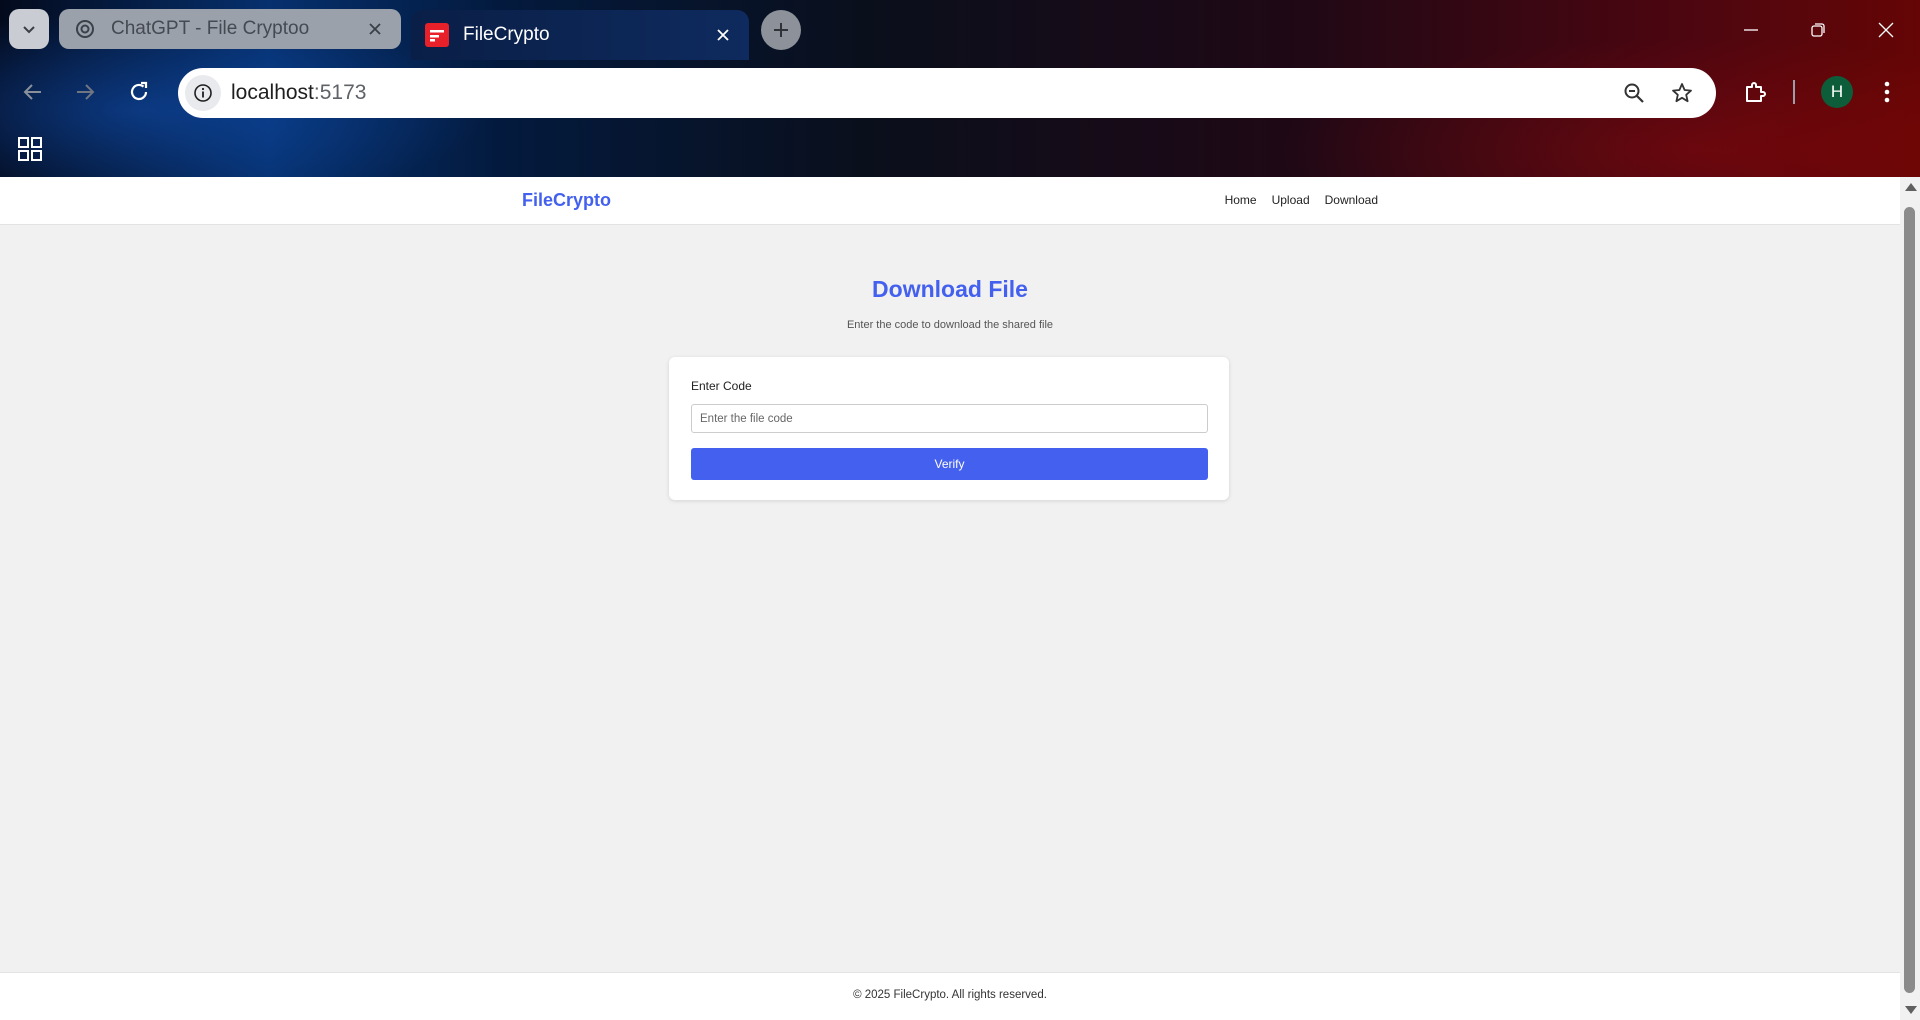  I want to click on chevron-down-icon, so click(29, 30).